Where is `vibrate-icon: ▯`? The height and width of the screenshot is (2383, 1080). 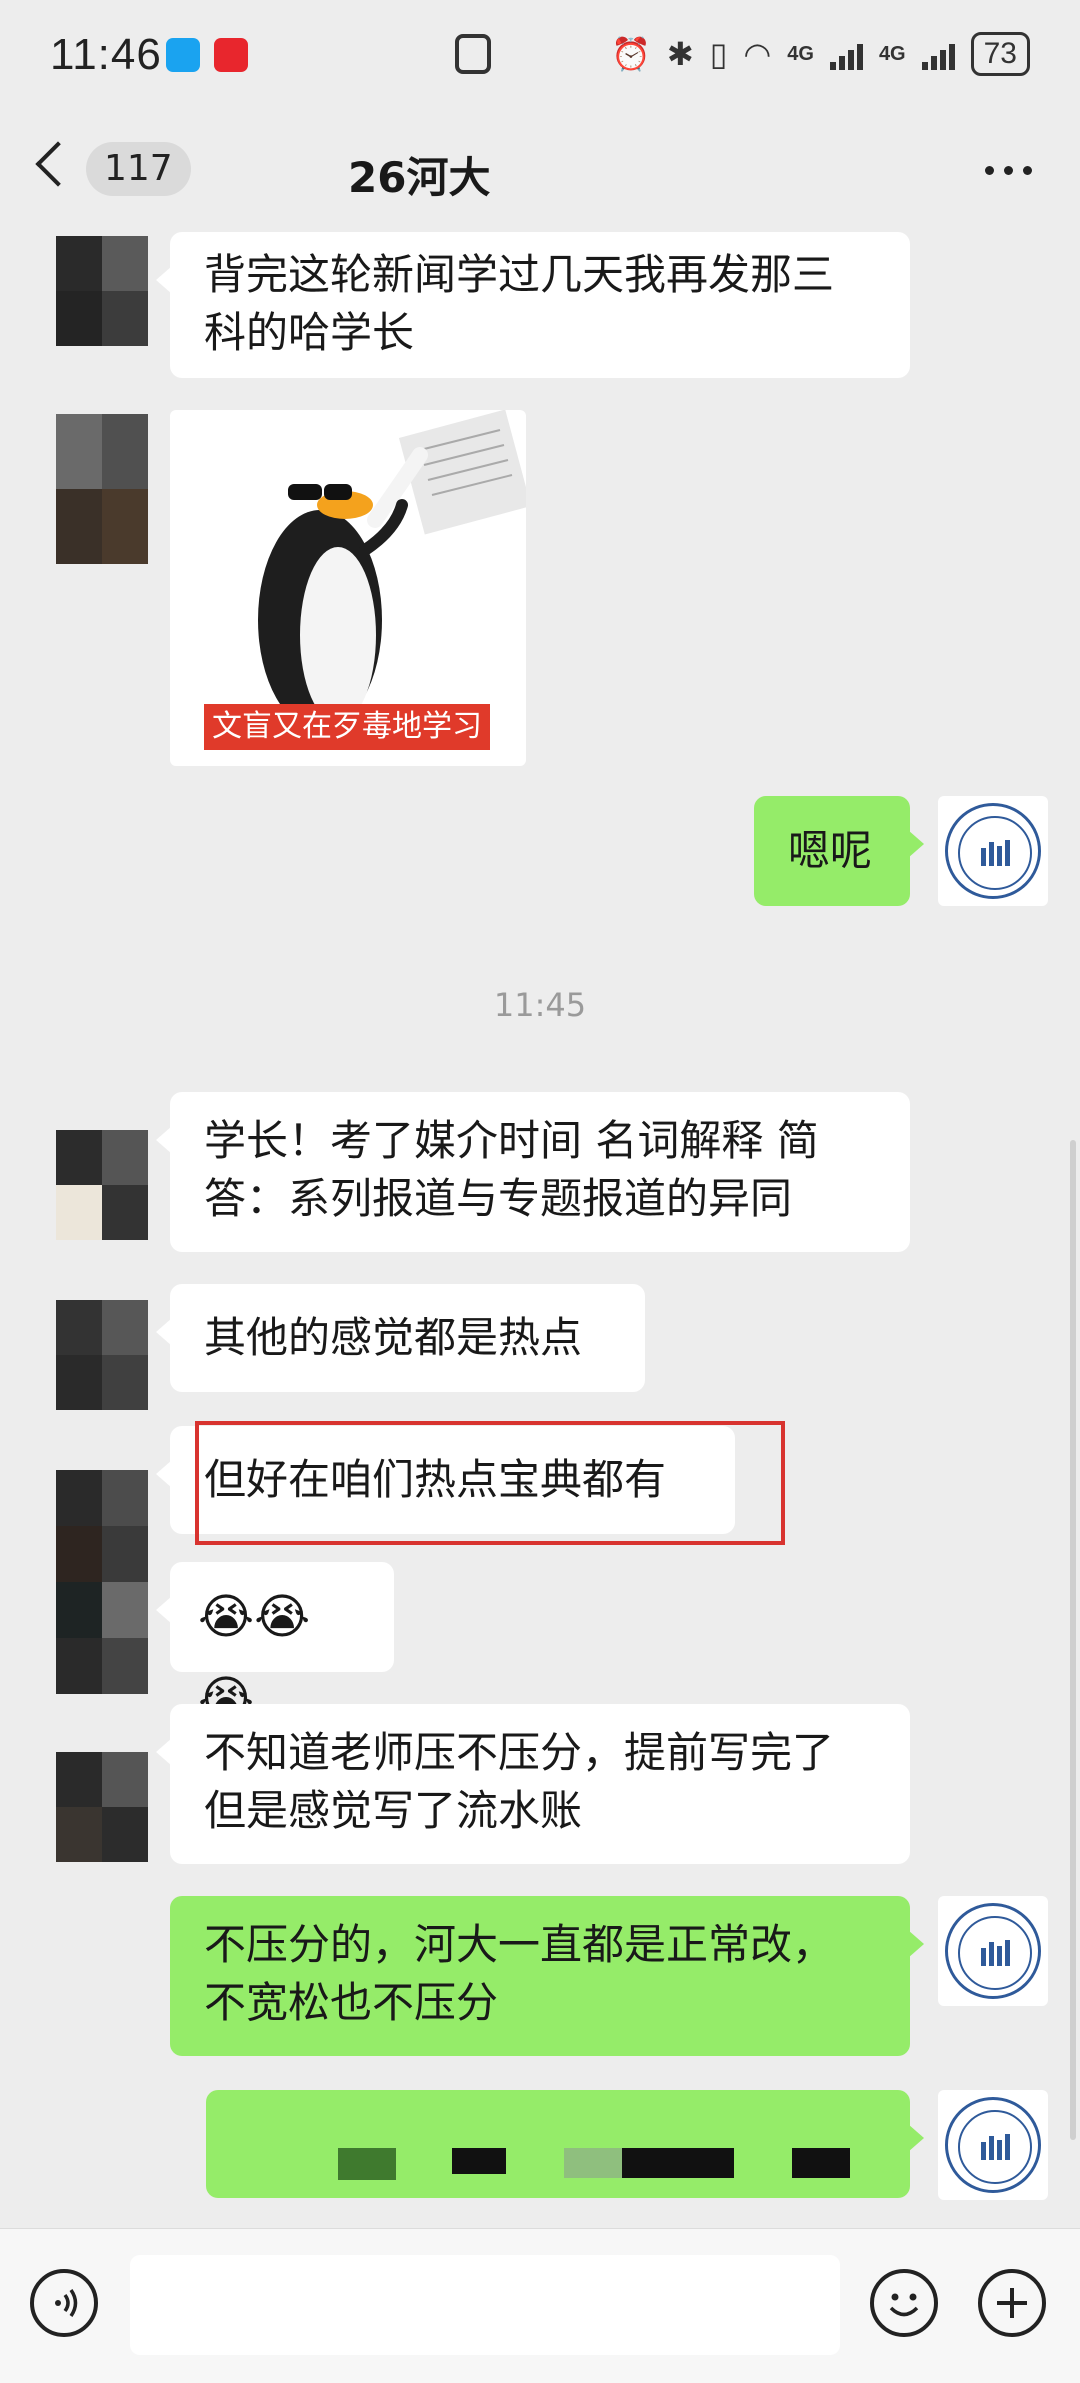 vibrate-icon: ▯ is located at coordinates (718, 54).